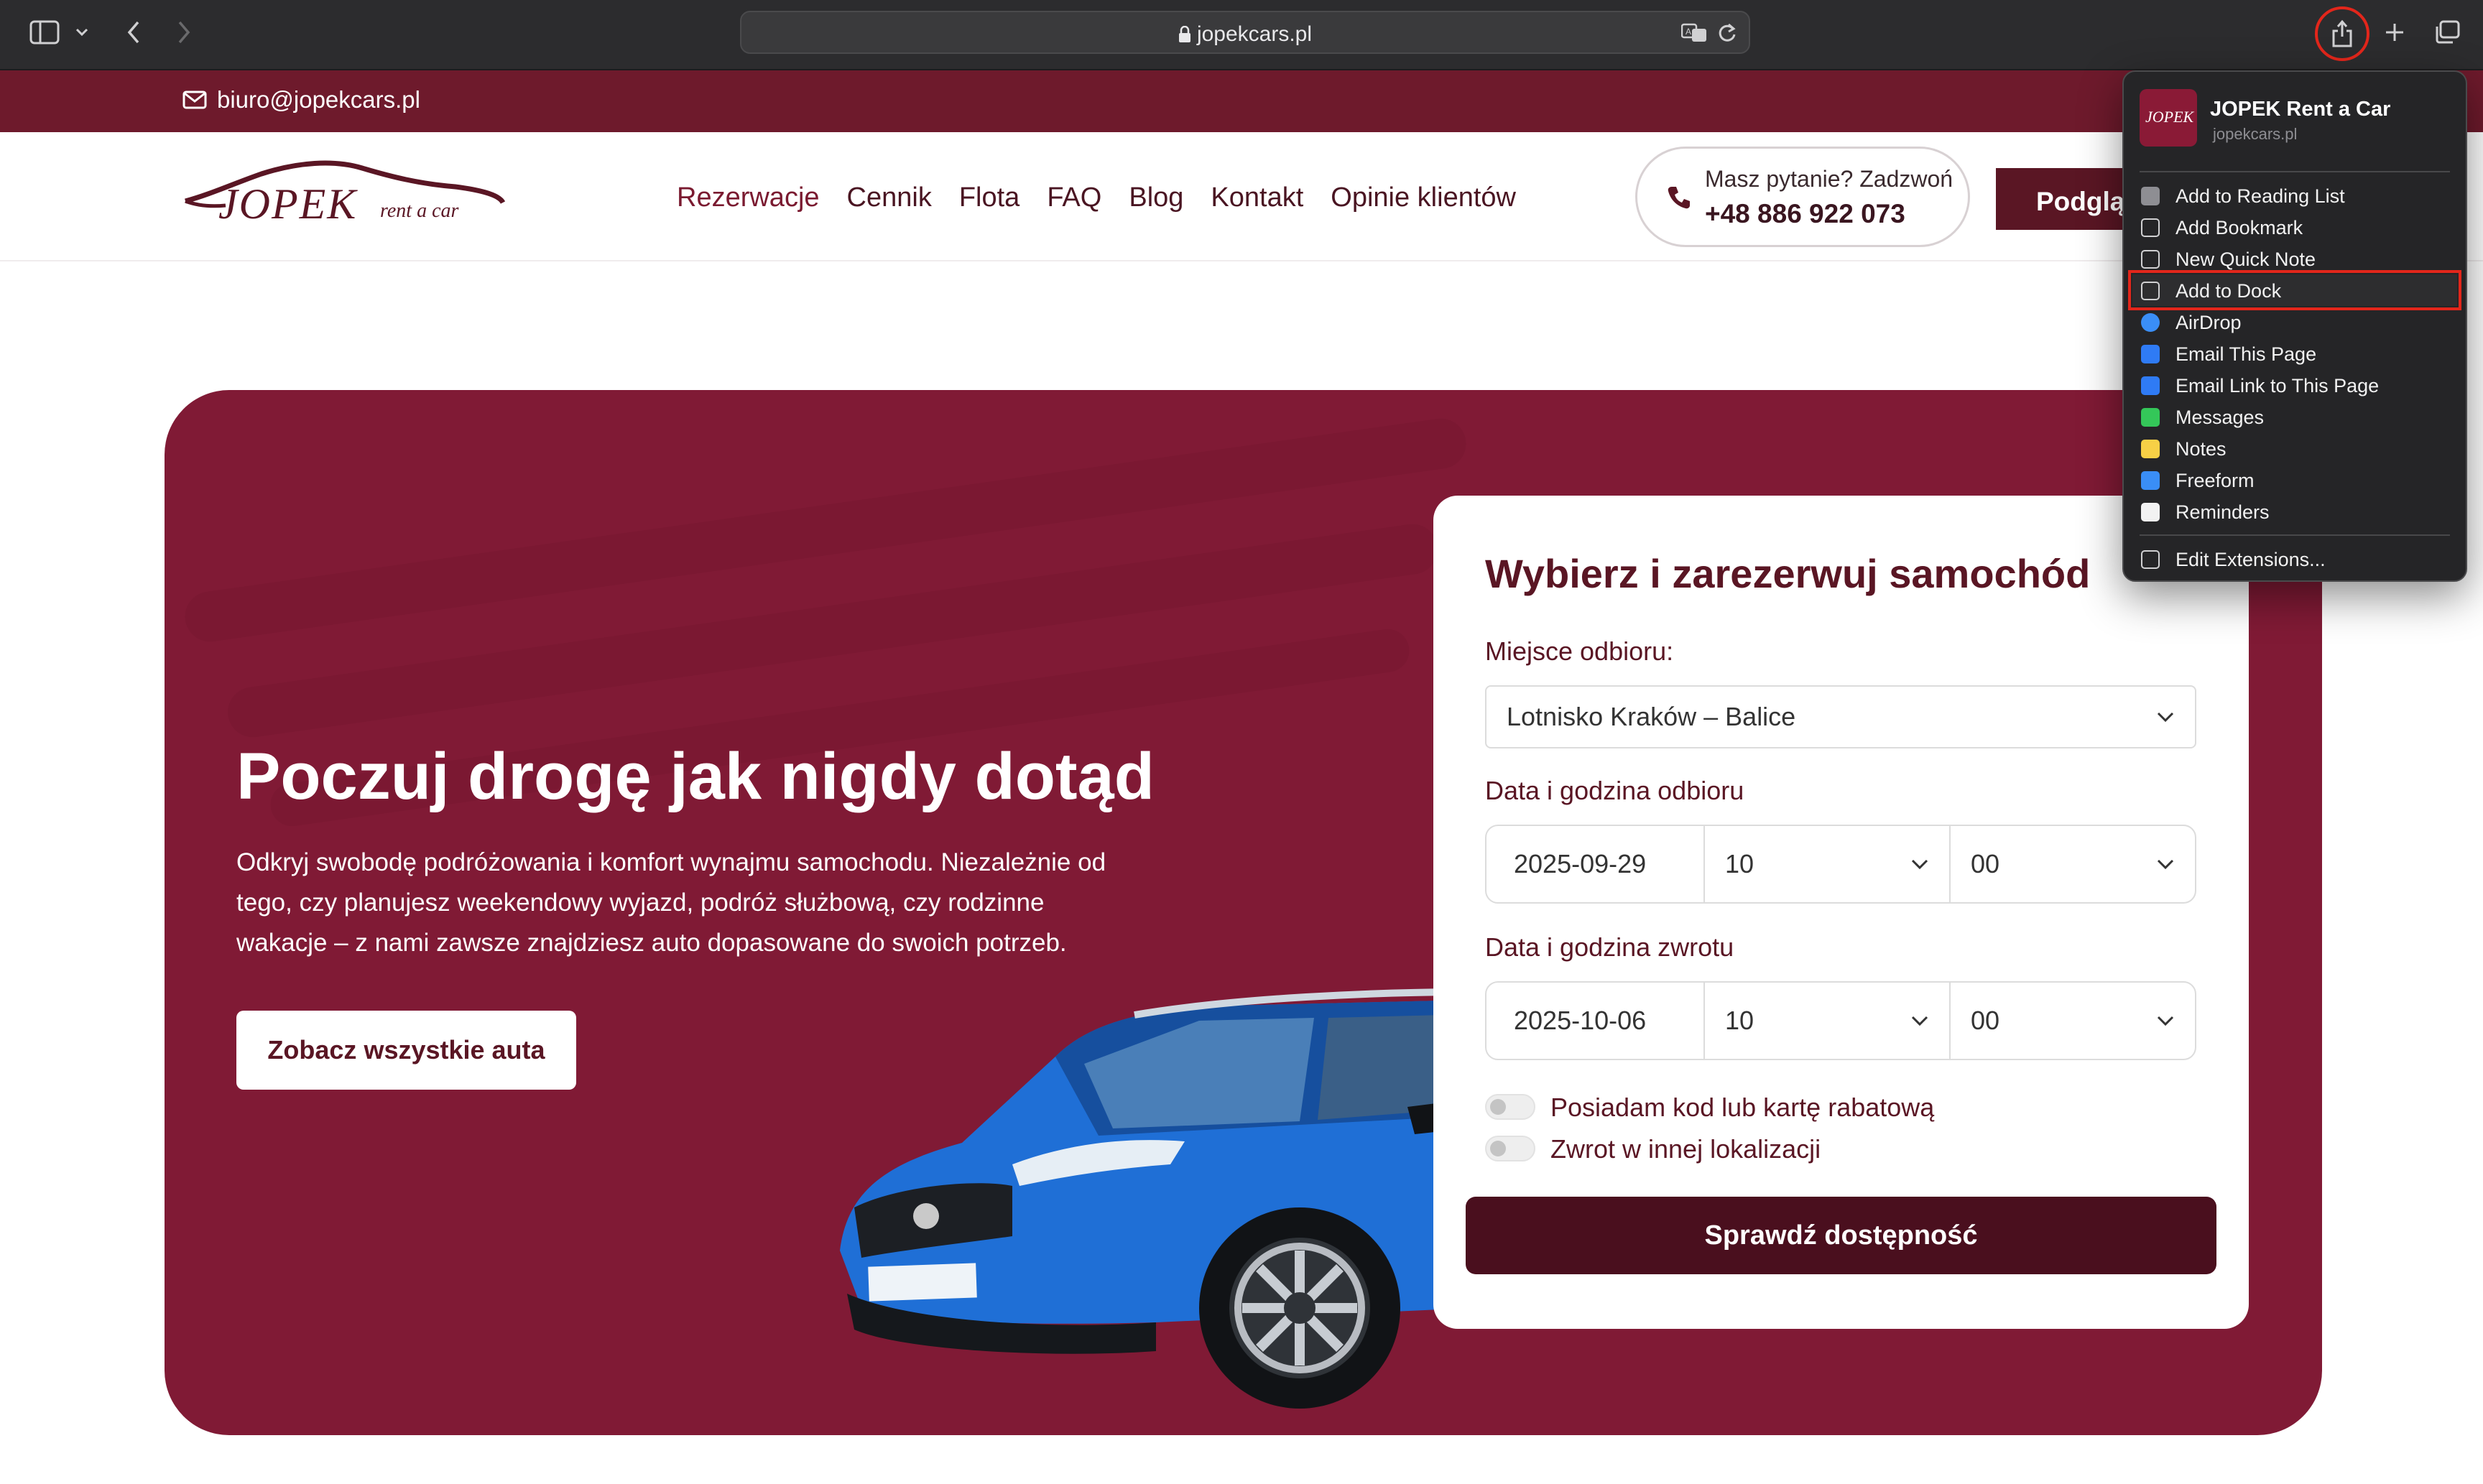 The image size is (2483, 1484). Describe the element at coordinates (1841, 1235) in the screenshot. I see `check-availability-button: Sprawdź dostępność` at that location.